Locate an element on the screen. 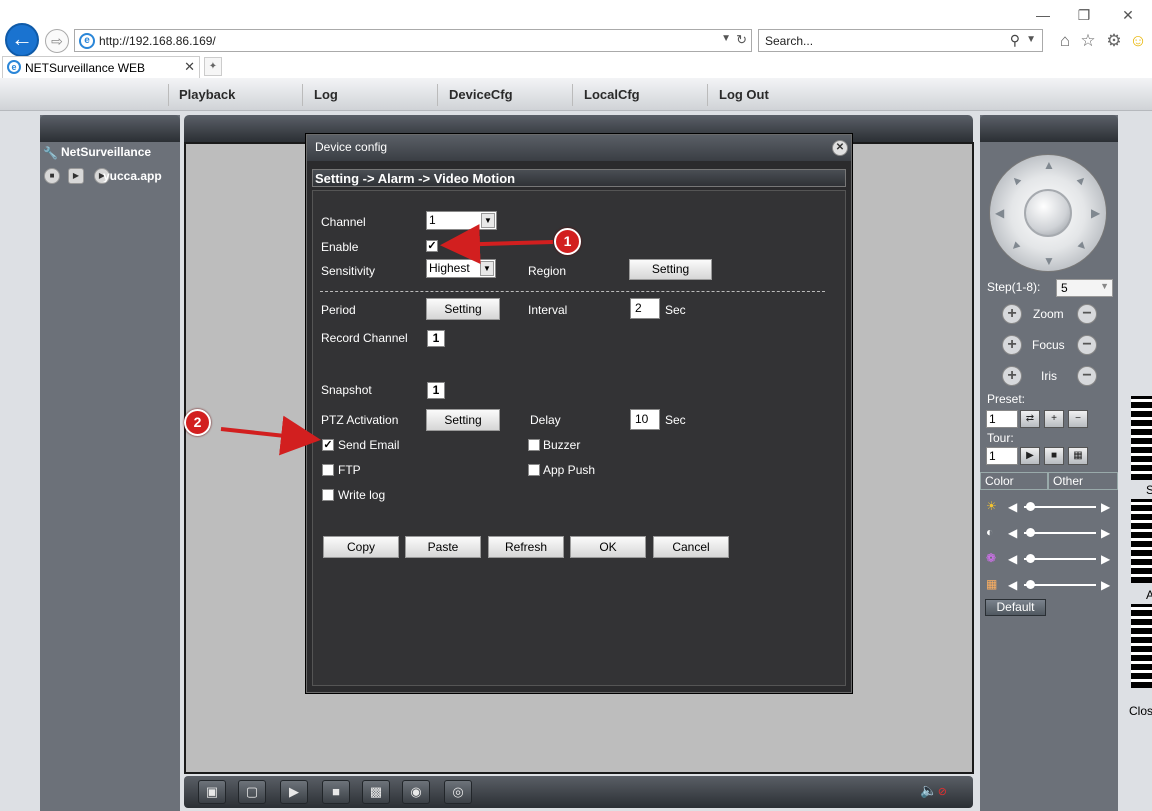 The height and width of the screenshot is (811, 1152). home-icon: ⌂ is located at coordinates (1065, 41).